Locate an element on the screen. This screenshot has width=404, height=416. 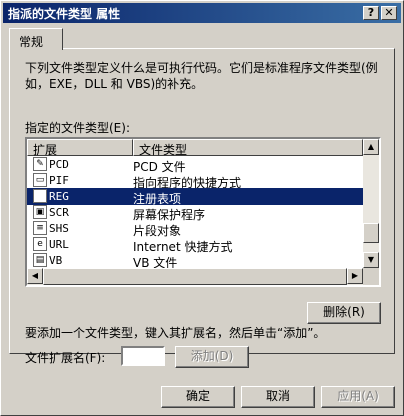
horizontal-scroll-thumb is located at coordinates (195, 276).